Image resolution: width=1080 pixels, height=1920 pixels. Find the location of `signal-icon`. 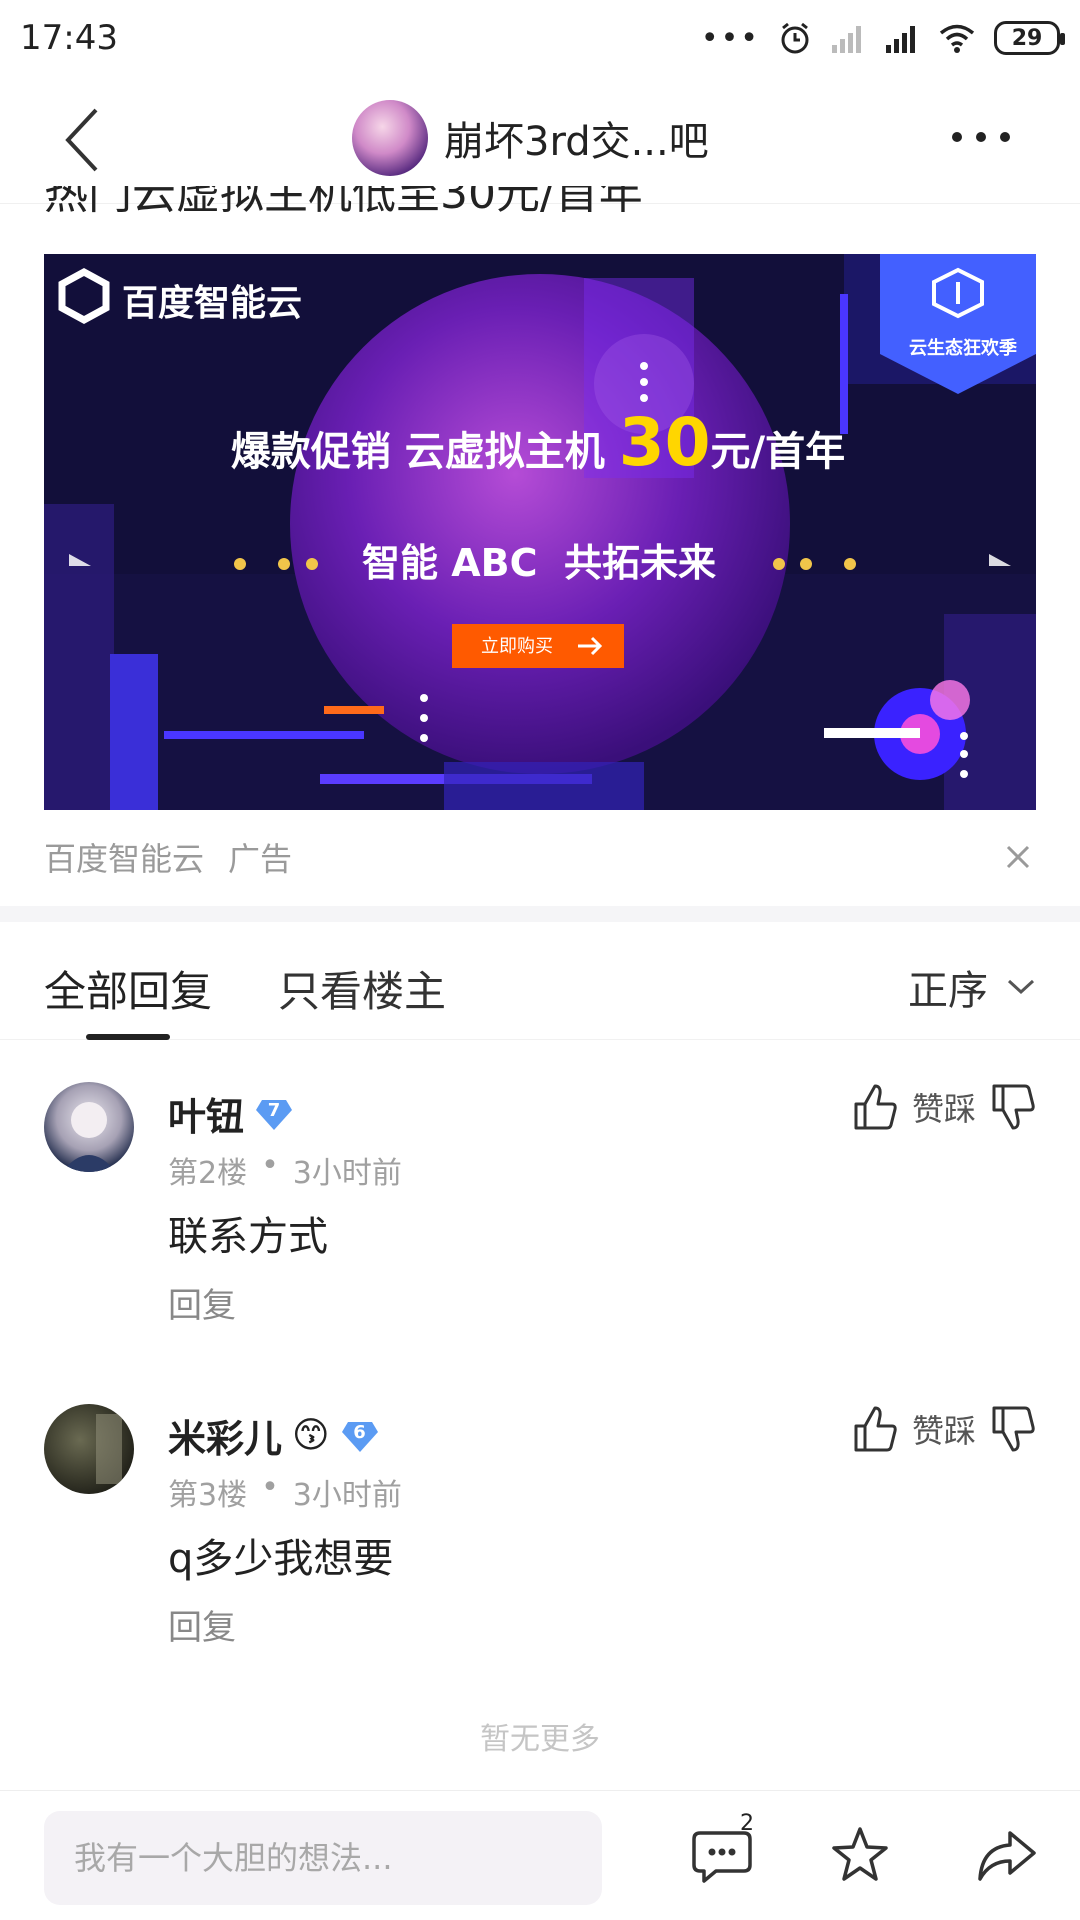

signal-icon is located at coordinates (902, 38).